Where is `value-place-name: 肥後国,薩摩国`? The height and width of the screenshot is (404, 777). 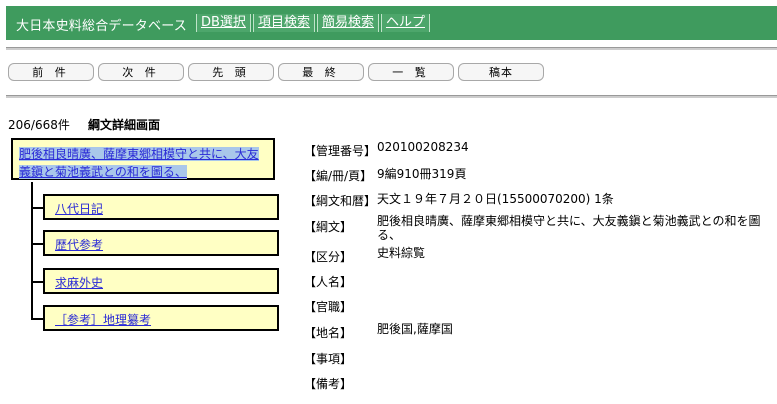
value-place-name: 肥後国,薩摩国 is located at coordinates (415, 329).